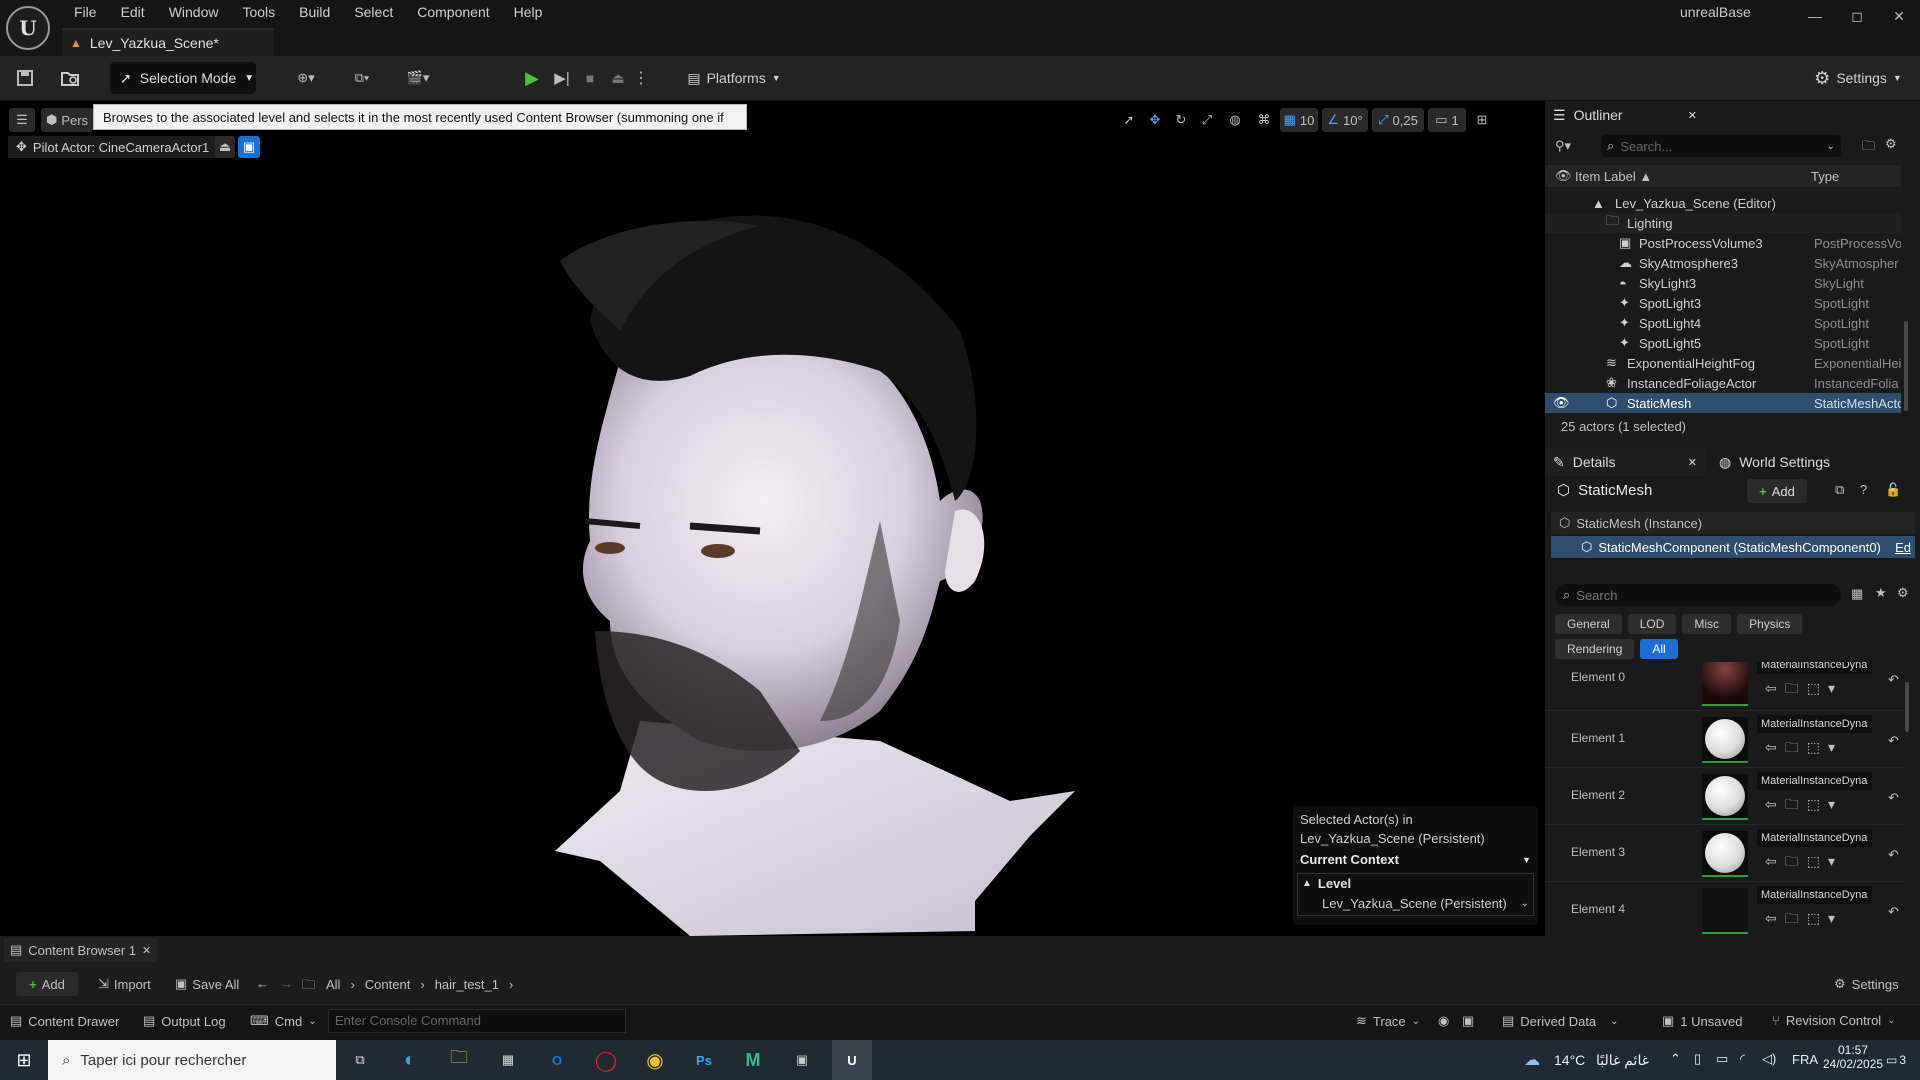 Image resolution: width=1920 pixels, height=1080 pixels. I want to click on level-tab: ▲ Lev_Yazkua_Scene*, so click(168, 42).